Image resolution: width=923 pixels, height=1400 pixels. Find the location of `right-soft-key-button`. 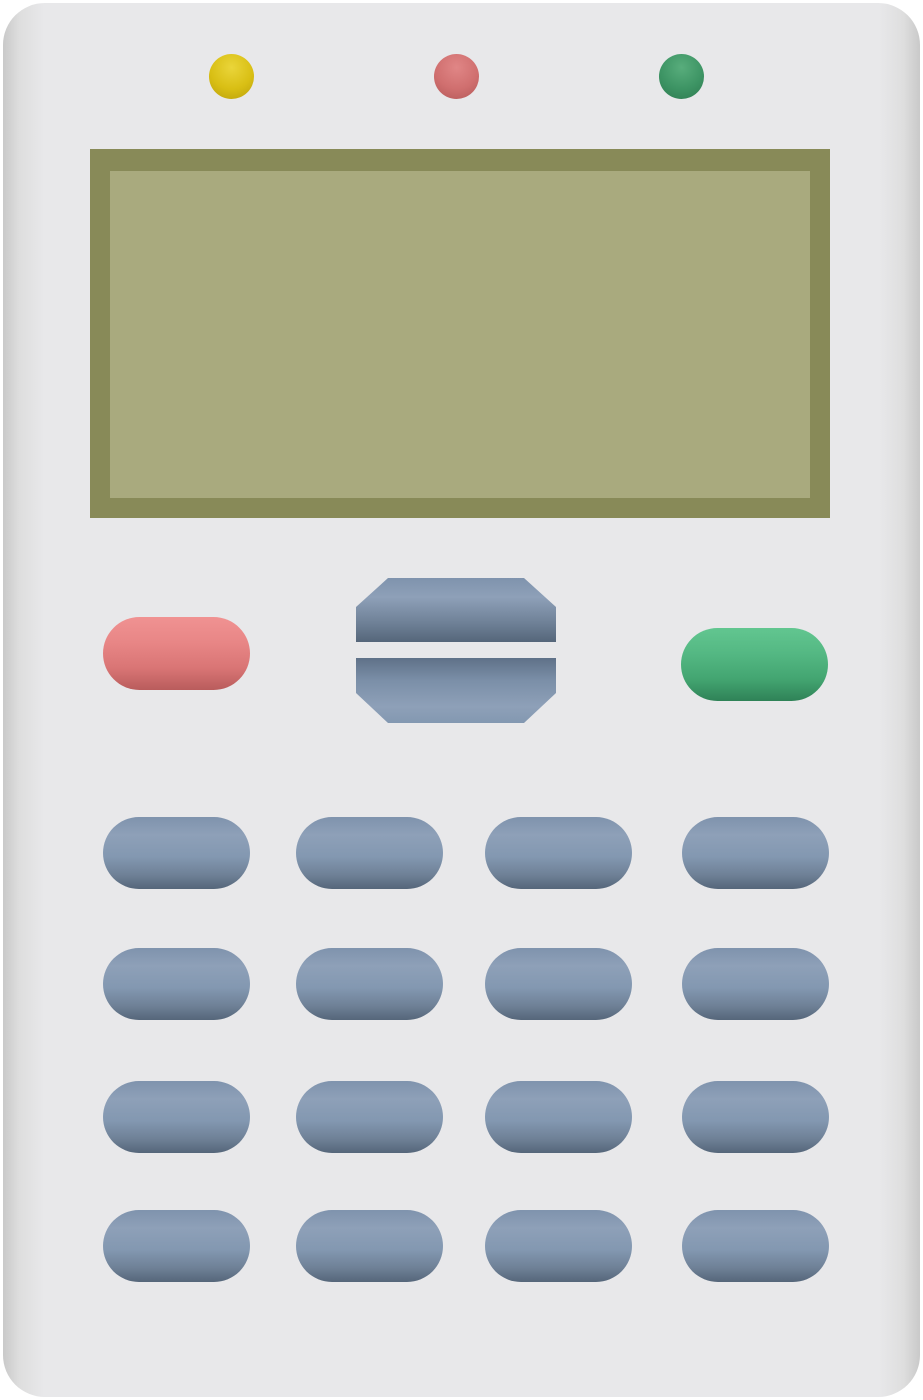

right-soft-key-button is located at coordinates (754, 664).